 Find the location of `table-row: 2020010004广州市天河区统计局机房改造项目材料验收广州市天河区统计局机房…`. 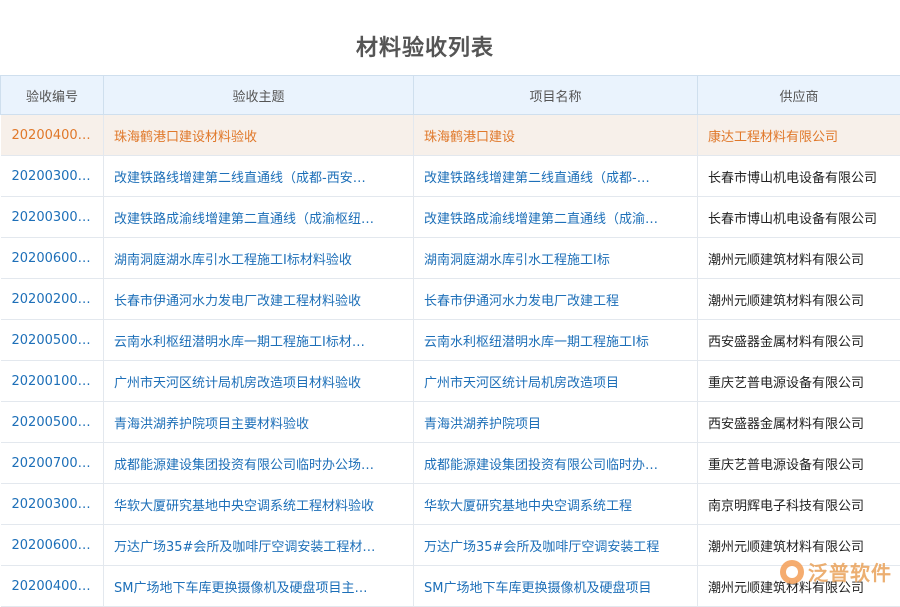

table-row: 2020010004广州市天河区统计局机房改造项目材料验收广州市天河区统计局机房… is located at coordinates (450, 381).